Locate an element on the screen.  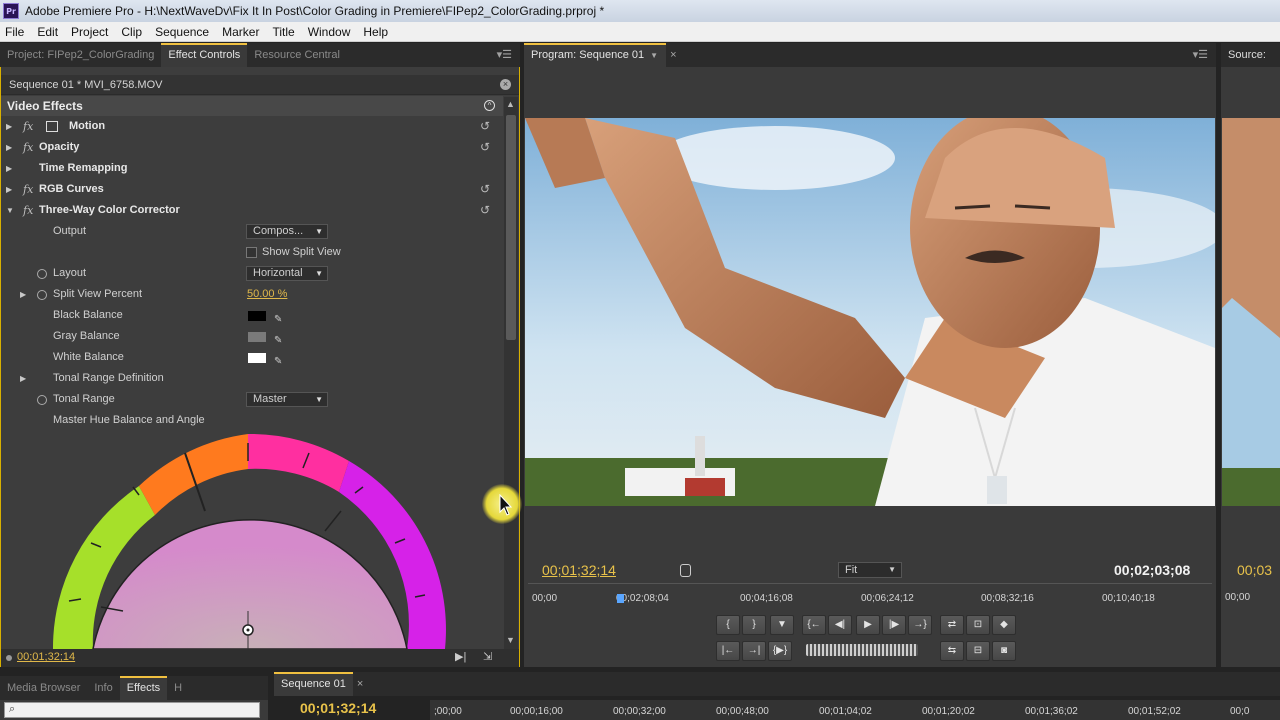
effect-row-opacity: ▶ fx Opacity ↺ is located at coordinates (252, 147).